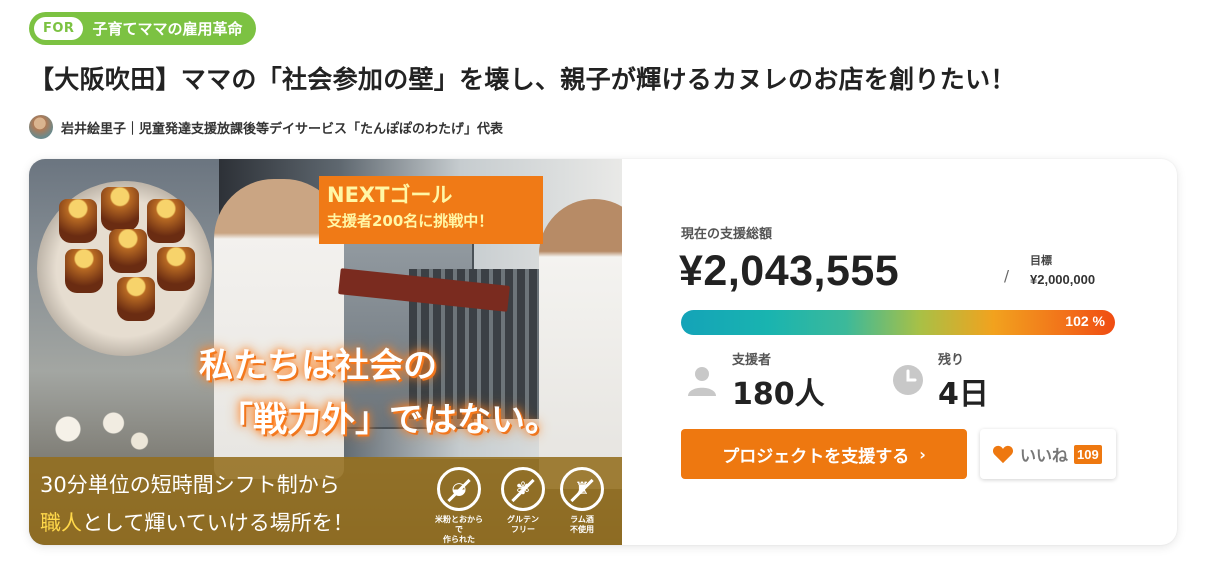 The width and height of the screenshot is (1210, 572). Describe the element at coordinates (318, 366) in the screenshot. I see `headline-line-1: 私たちは社会の` at that location.